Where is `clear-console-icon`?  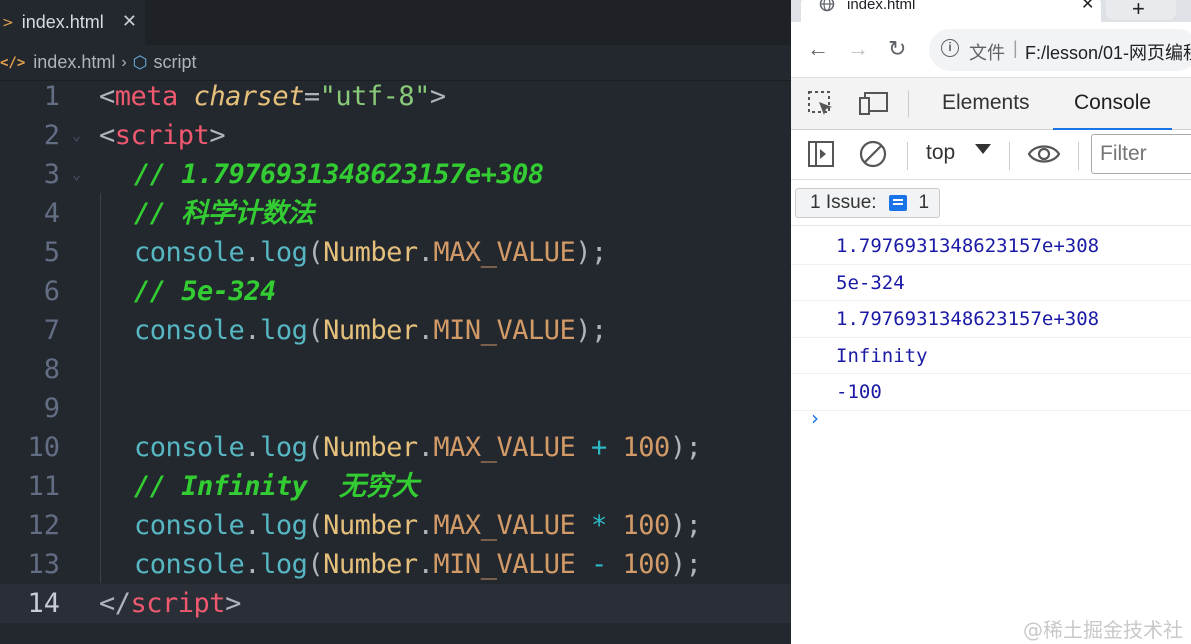
clear-console-icon is located at coordinates (873, 156).